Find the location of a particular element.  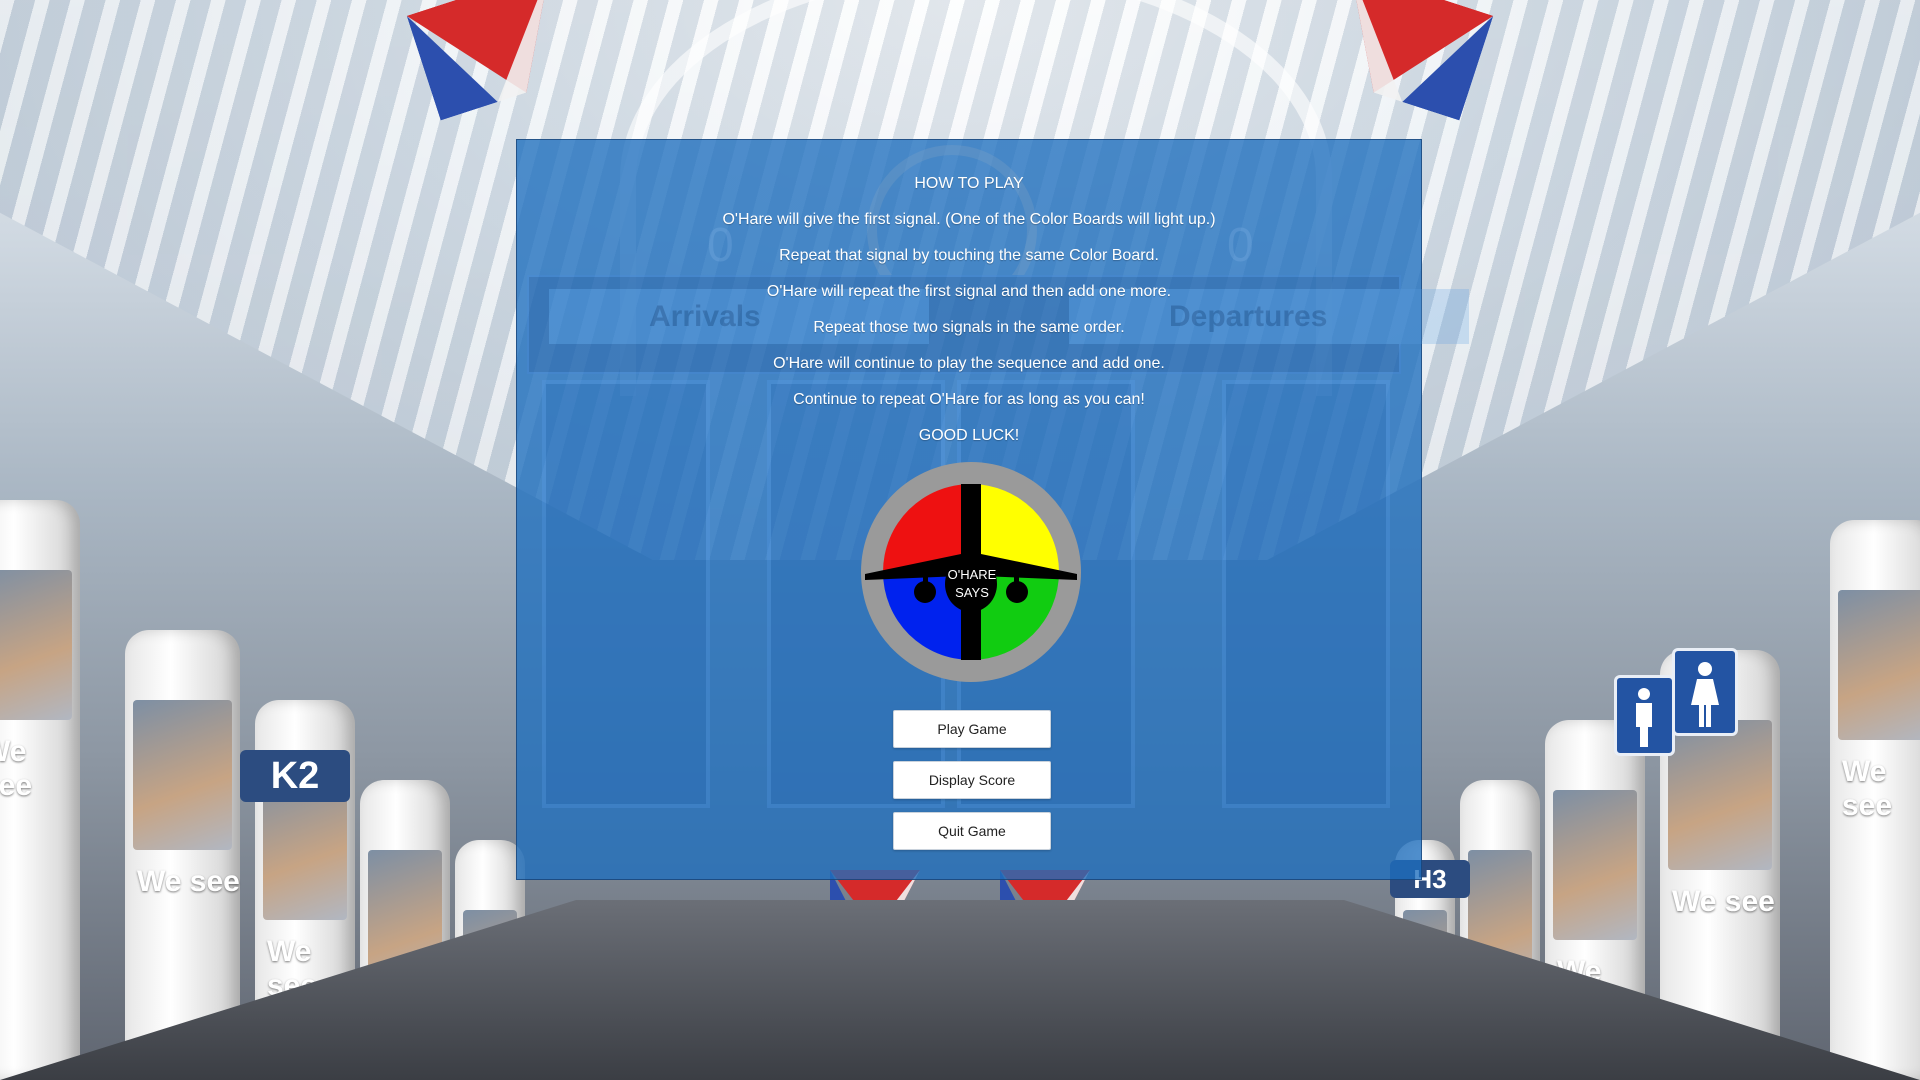

restroom-men-sign is located at coordinates (1644, 715).